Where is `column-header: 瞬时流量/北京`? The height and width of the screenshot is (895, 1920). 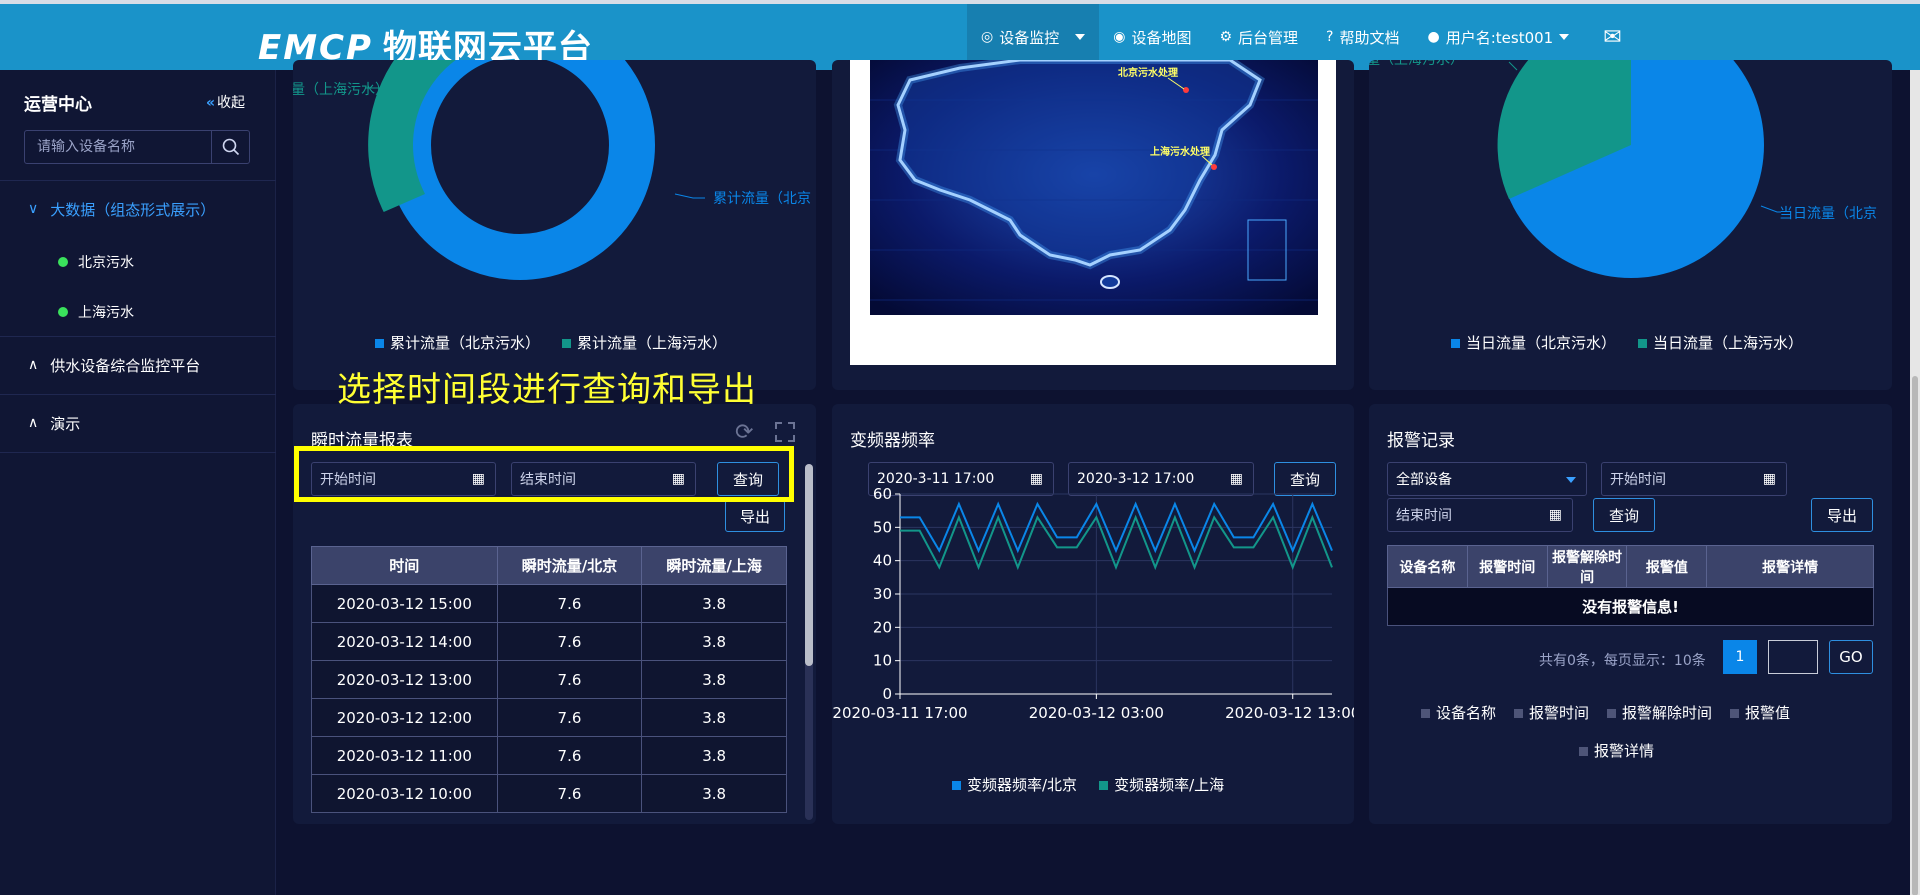 column-header: 瞬时流量/北京 is located at coordinates (569, 565).